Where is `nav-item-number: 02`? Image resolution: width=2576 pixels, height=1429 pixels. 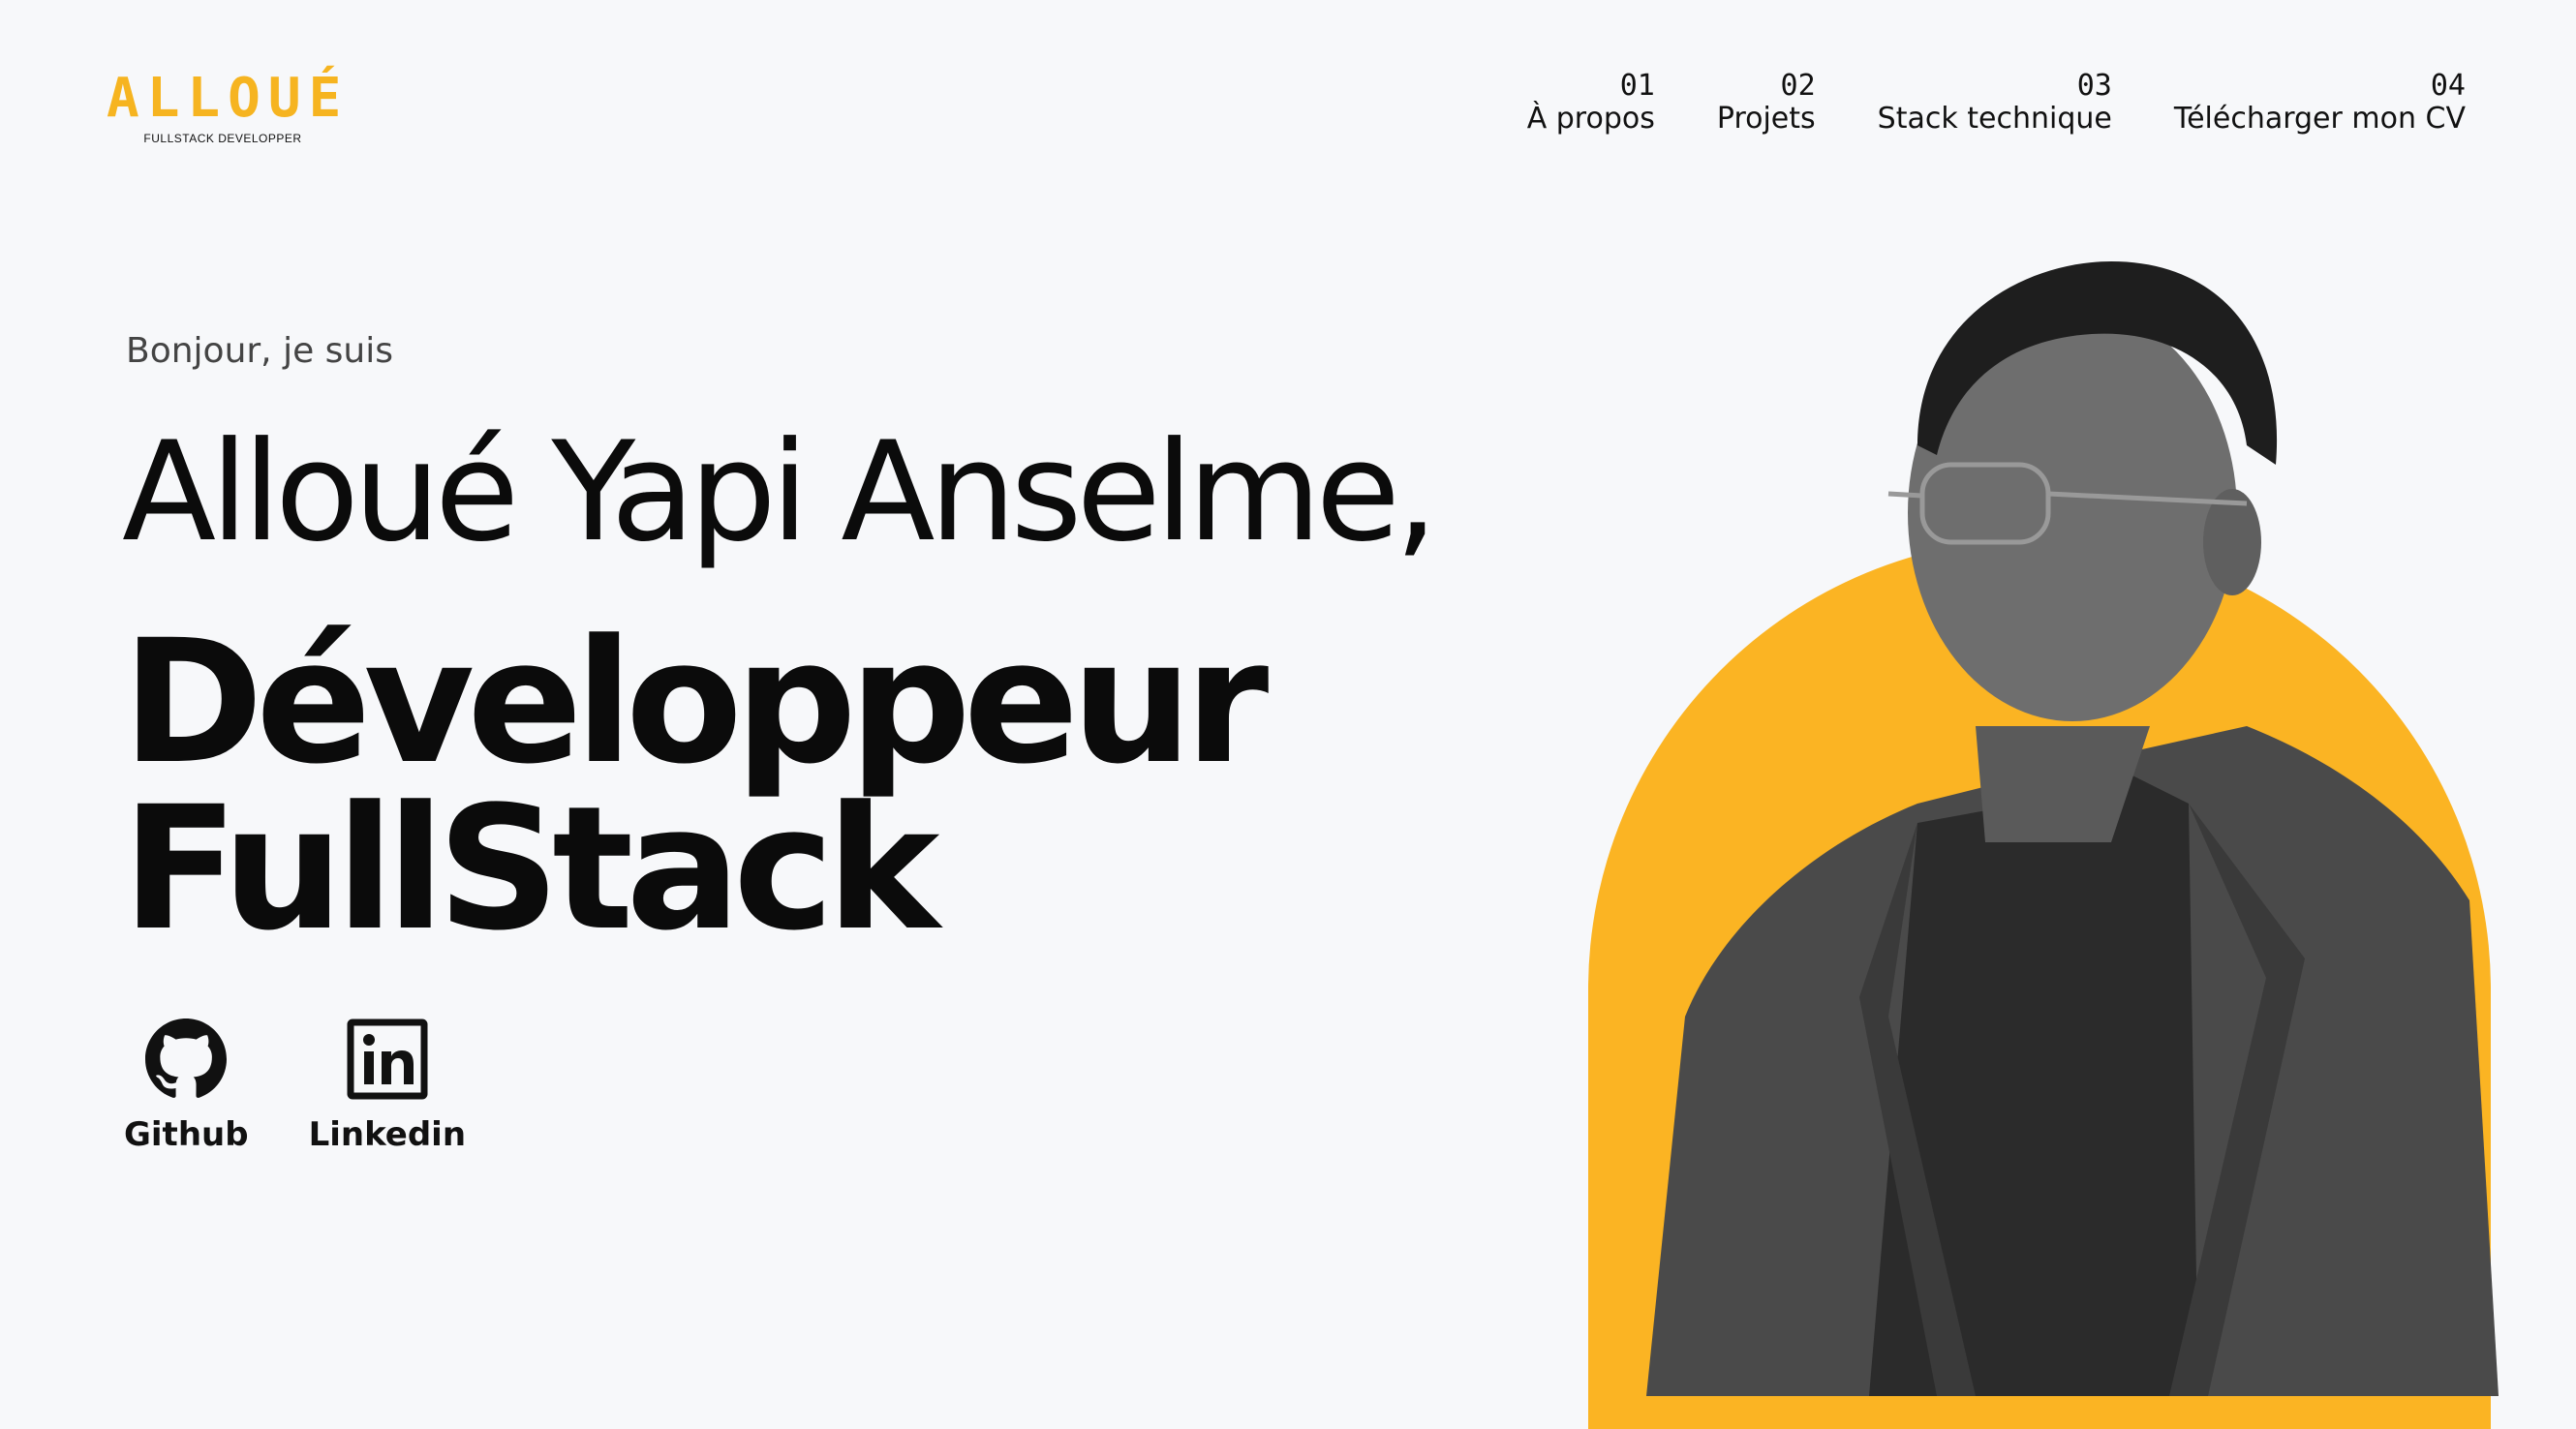
nav-item-number: 02 is located at coordinates (1798, 86).